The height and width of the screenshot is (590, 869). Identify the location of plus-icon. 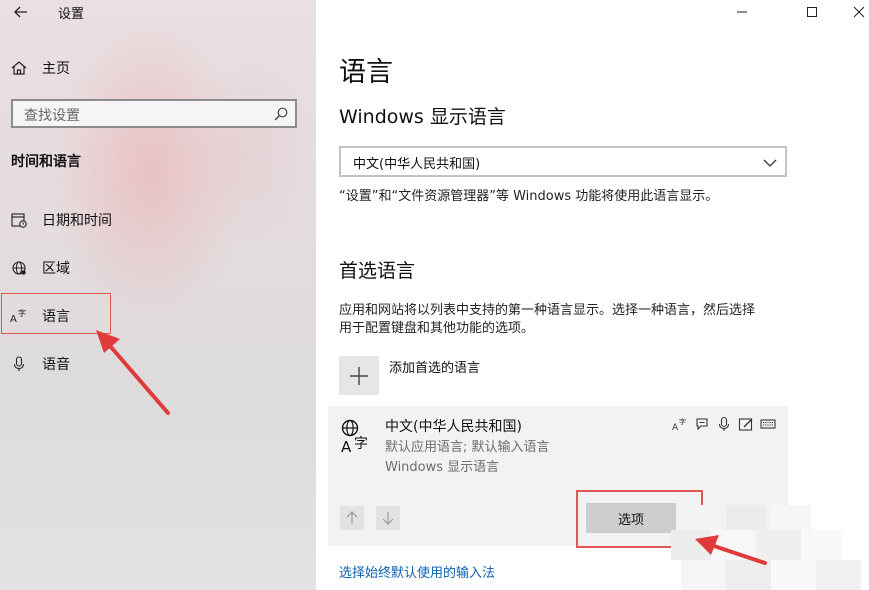
(359, 375).